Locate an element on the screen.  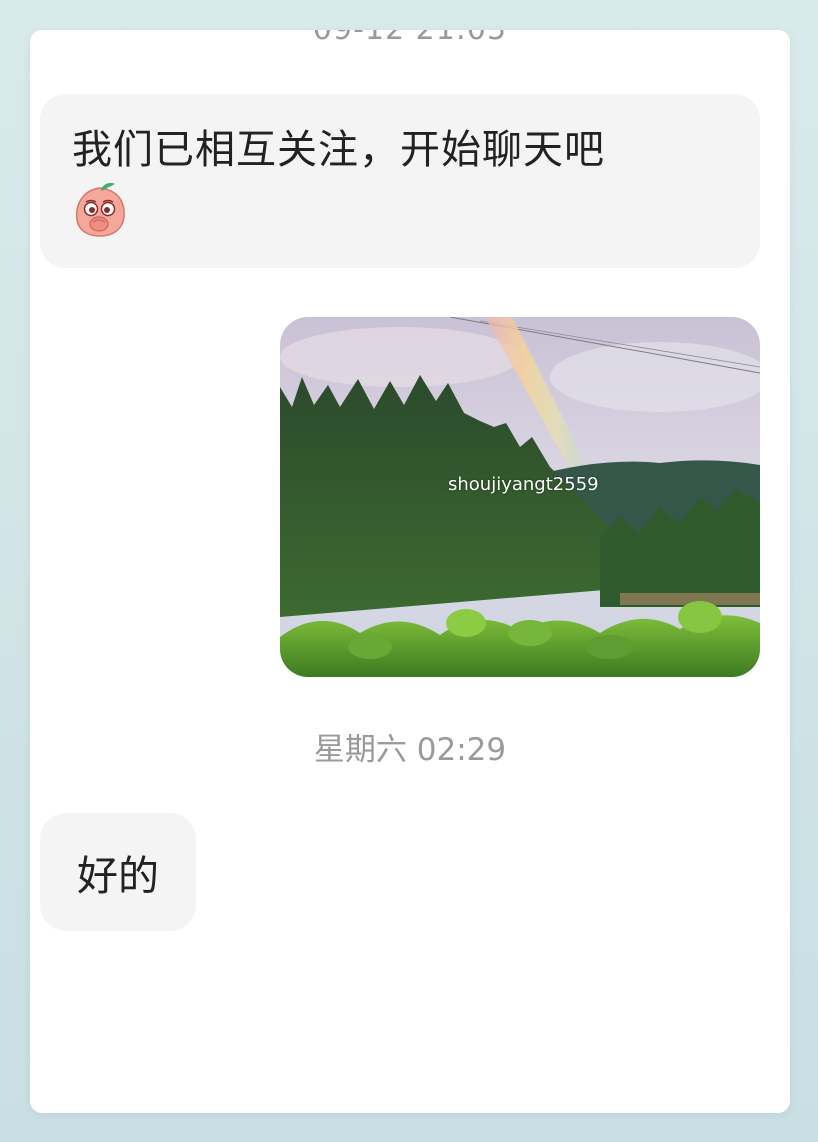
message-text: 我们已相互关注，开始聊天吧 is located at coordinates (338, 150).